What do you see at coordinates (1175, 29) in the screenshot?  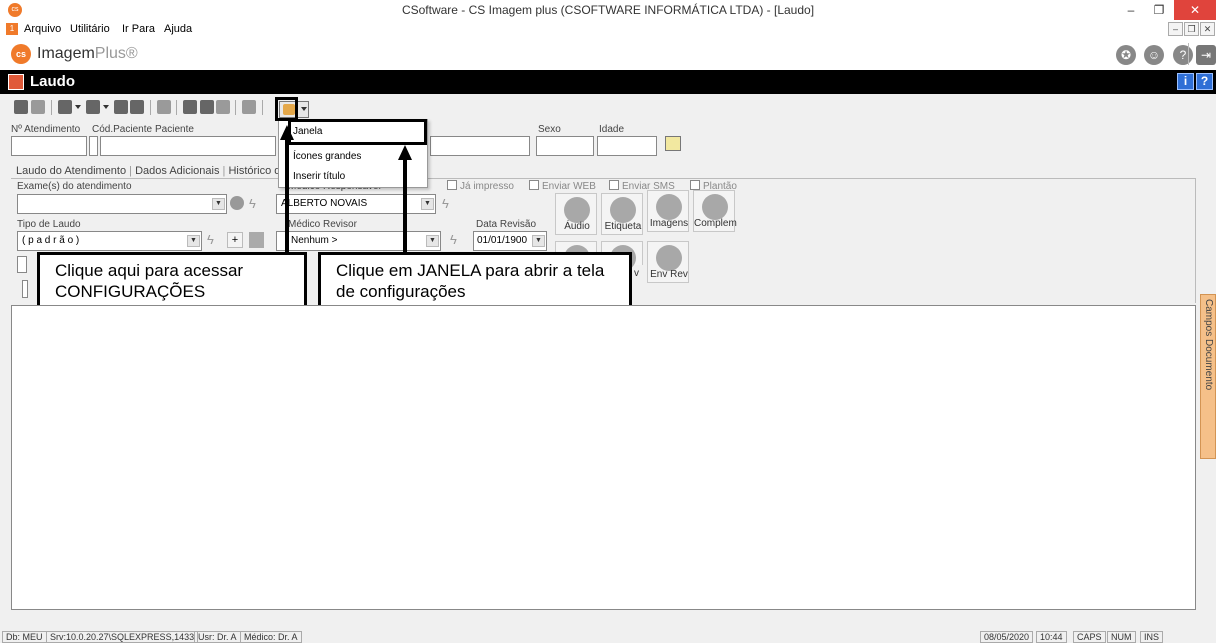 I see `mdi-minimize-button: –` at bounding box center [1175, 29].